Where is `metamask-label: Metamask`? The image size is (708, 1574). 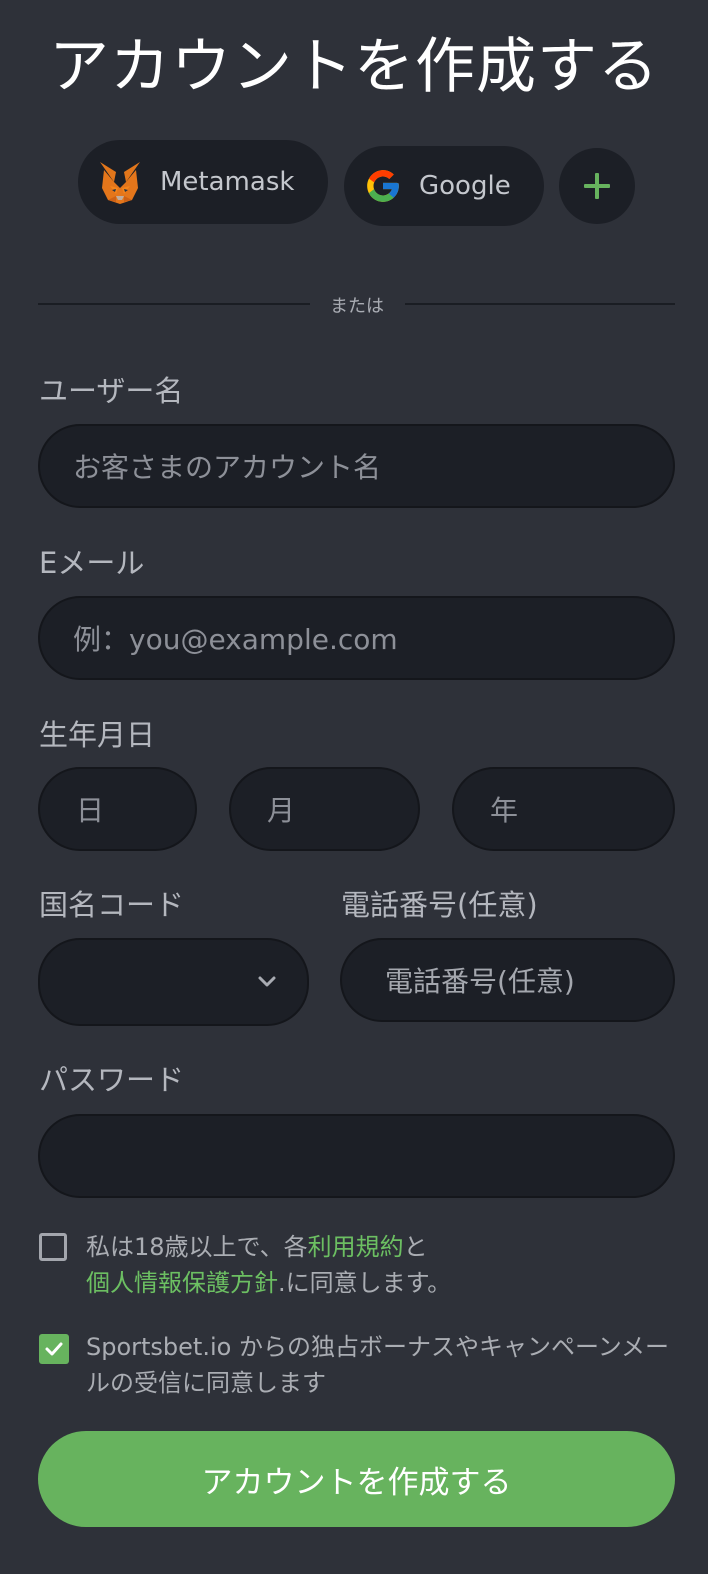
metamask-label: Metamask is located at coordinates (227, 182).